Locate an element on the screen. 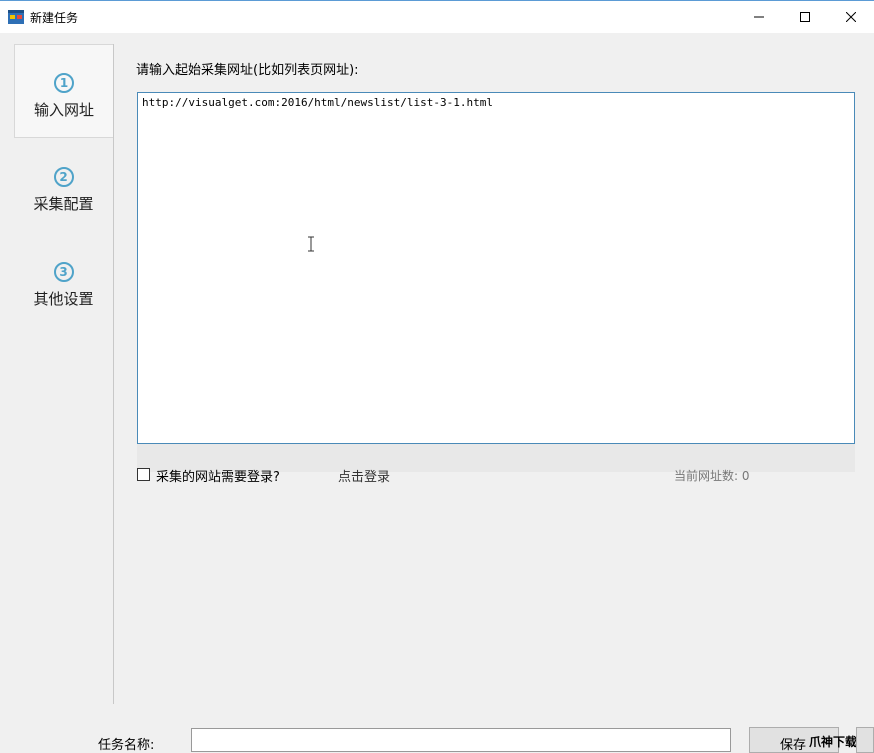  step-label: 输入网址 is located at coordinates (63, 110).